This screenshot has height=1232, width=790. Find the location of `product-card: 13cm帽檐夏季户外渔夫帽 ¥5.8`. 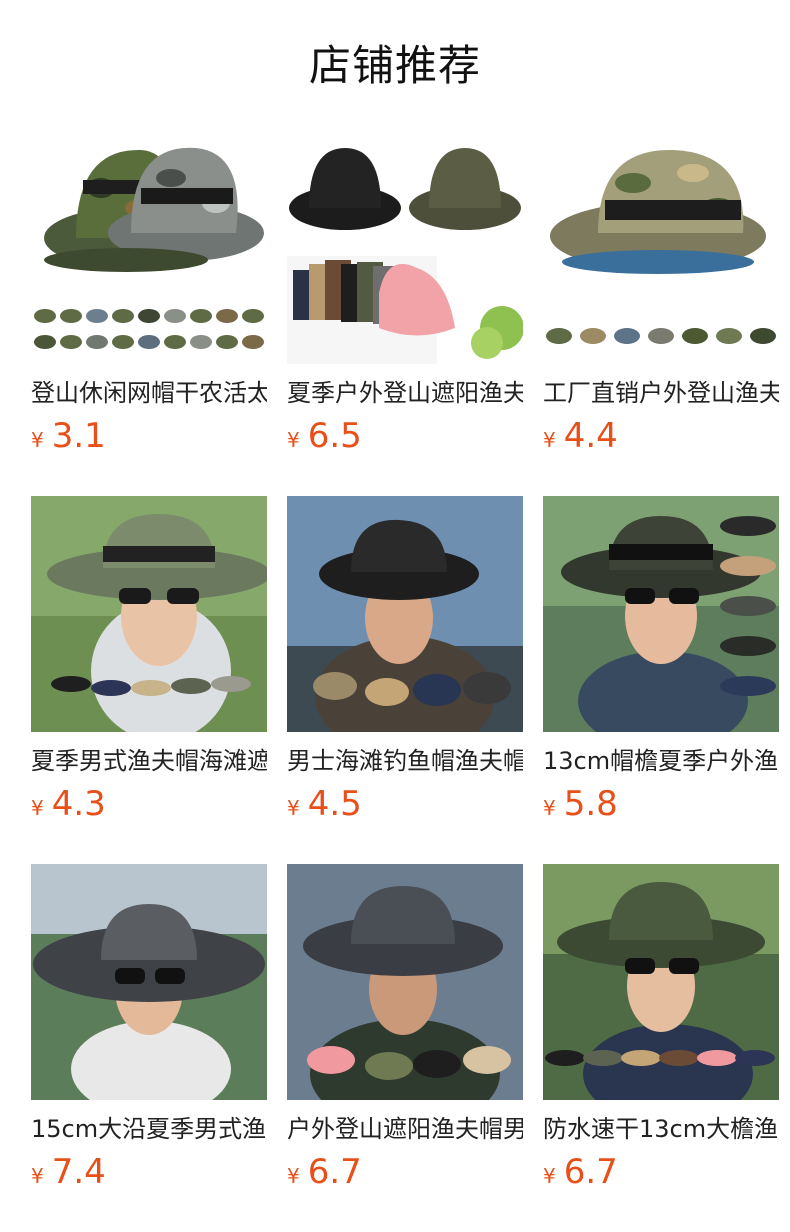

product-card: 13cm帽檐夏季户外渔夫帽 ¥5.8 is located at coordinates (661, 666).